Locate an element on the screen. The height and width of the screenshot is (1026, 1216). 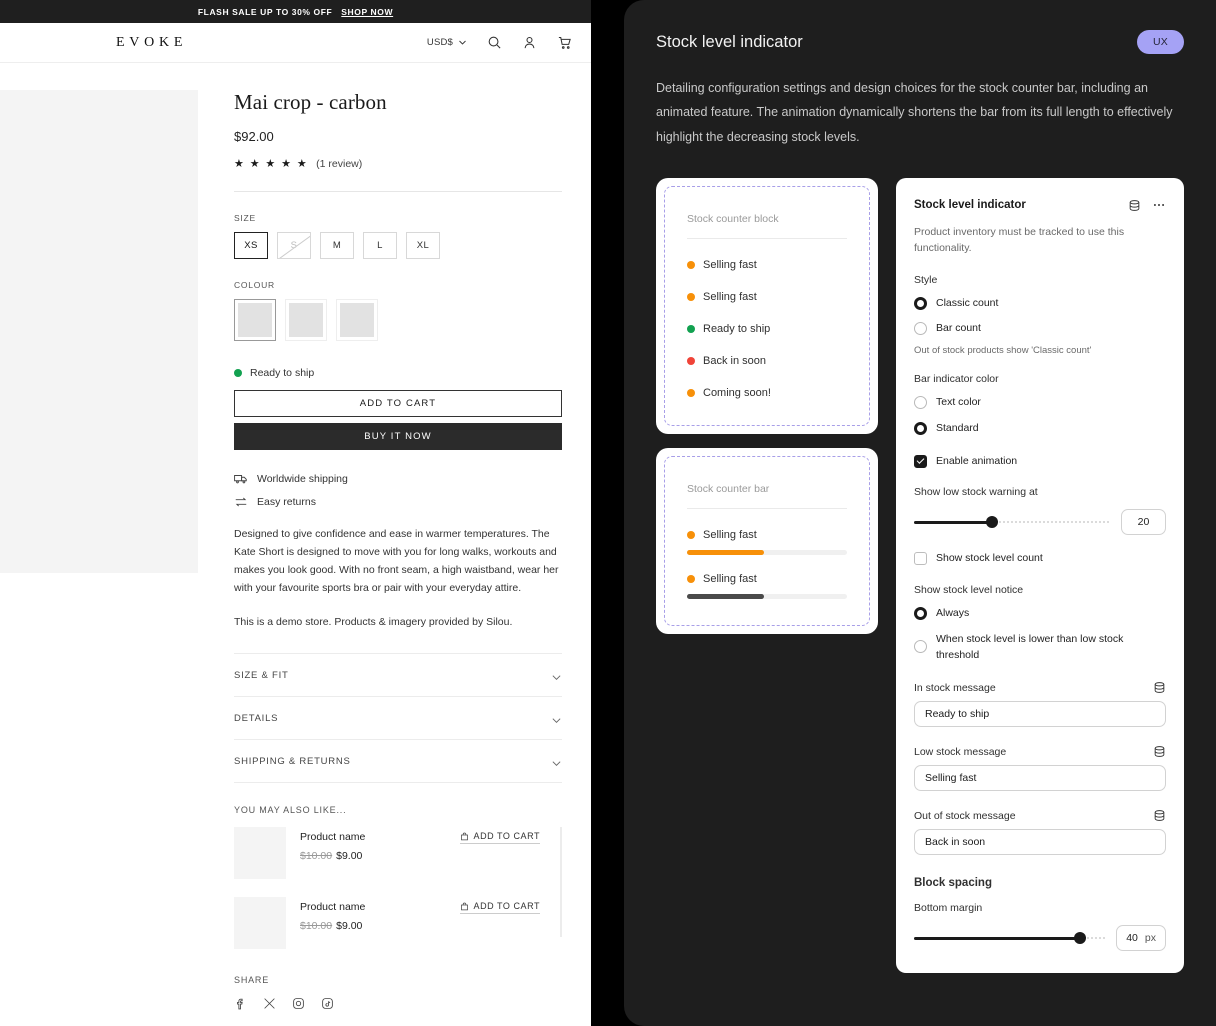
in-stock-message-input: Ready to ship is located at coordinates (1040, 714).